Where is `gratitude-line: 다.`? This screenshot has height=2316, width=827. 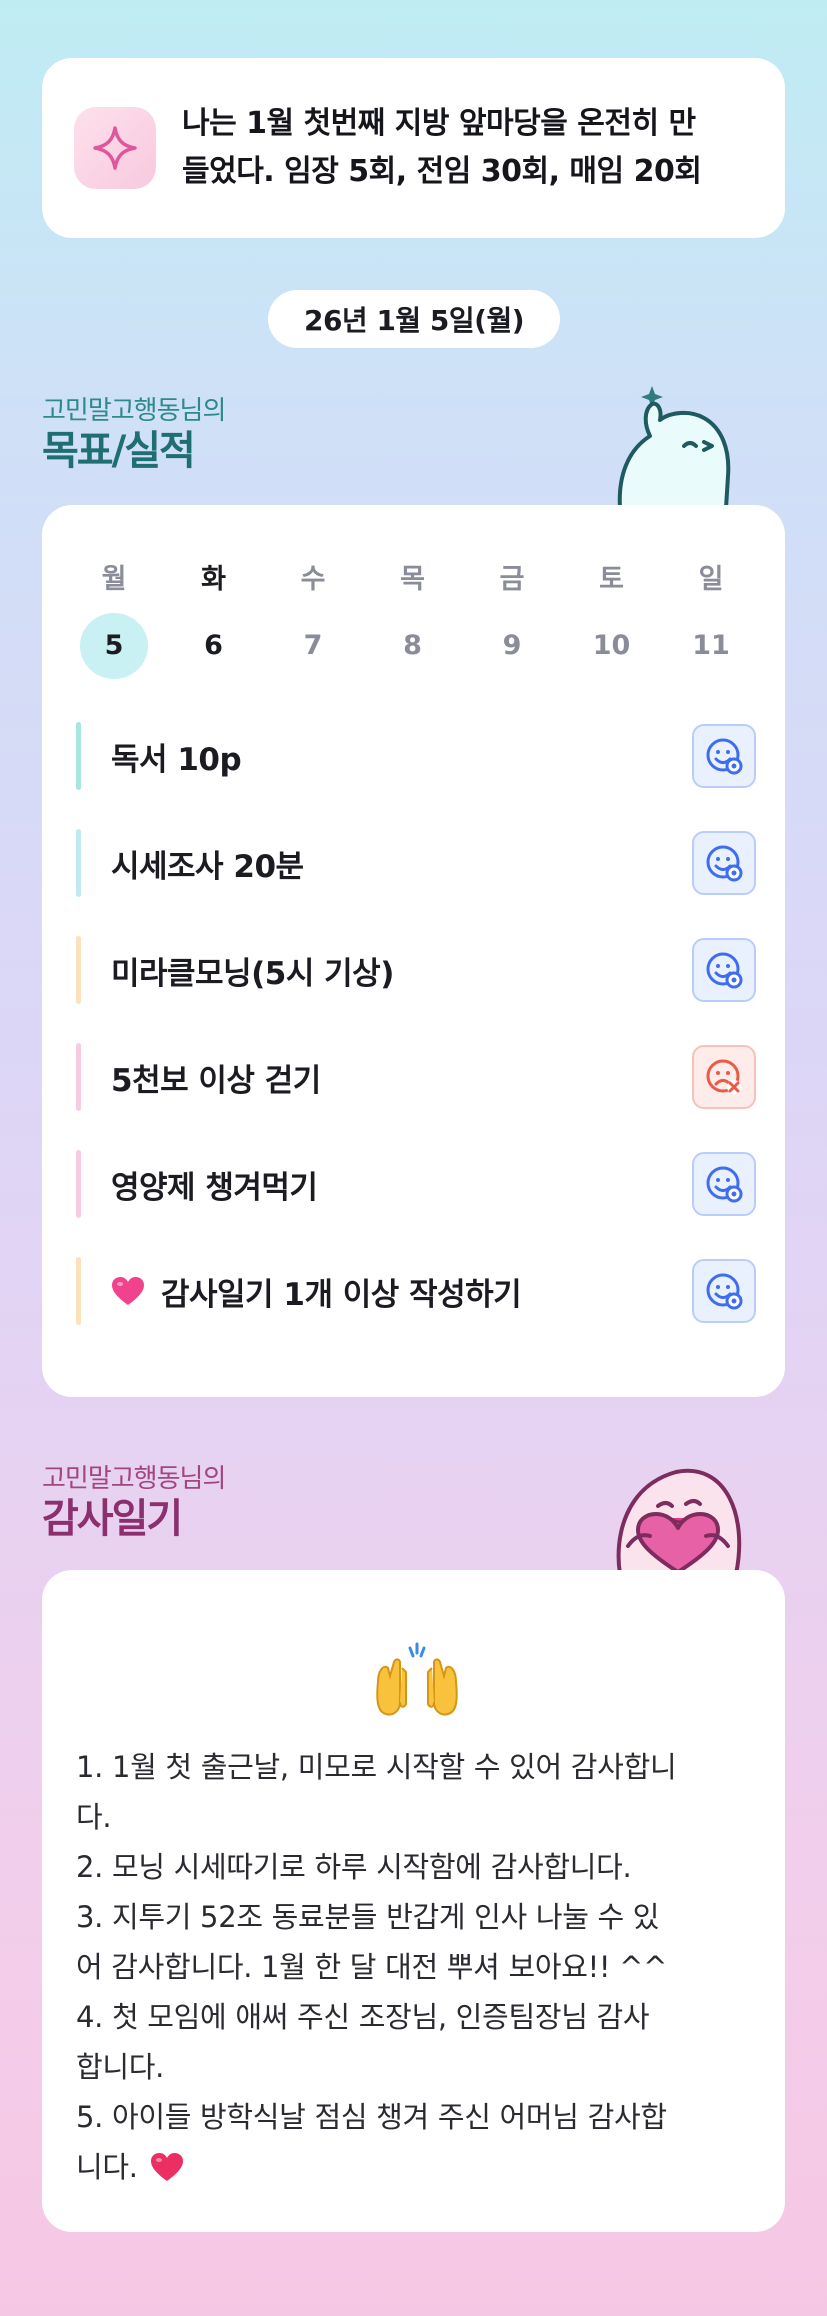
gratitude-line: 다. is located at coordinates (94, 1817).